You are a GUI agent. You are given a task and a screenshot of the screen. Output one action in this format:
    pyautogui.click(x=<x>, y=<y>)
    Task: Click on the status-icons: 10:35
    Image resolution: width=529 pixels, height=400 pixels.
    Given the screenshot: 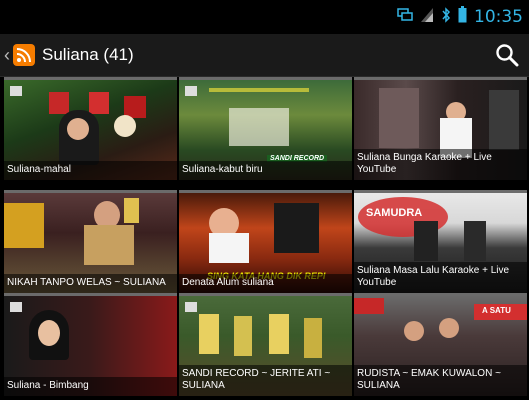 What is the action you would take?
    pyautogui.click(x=460, y=17)
    